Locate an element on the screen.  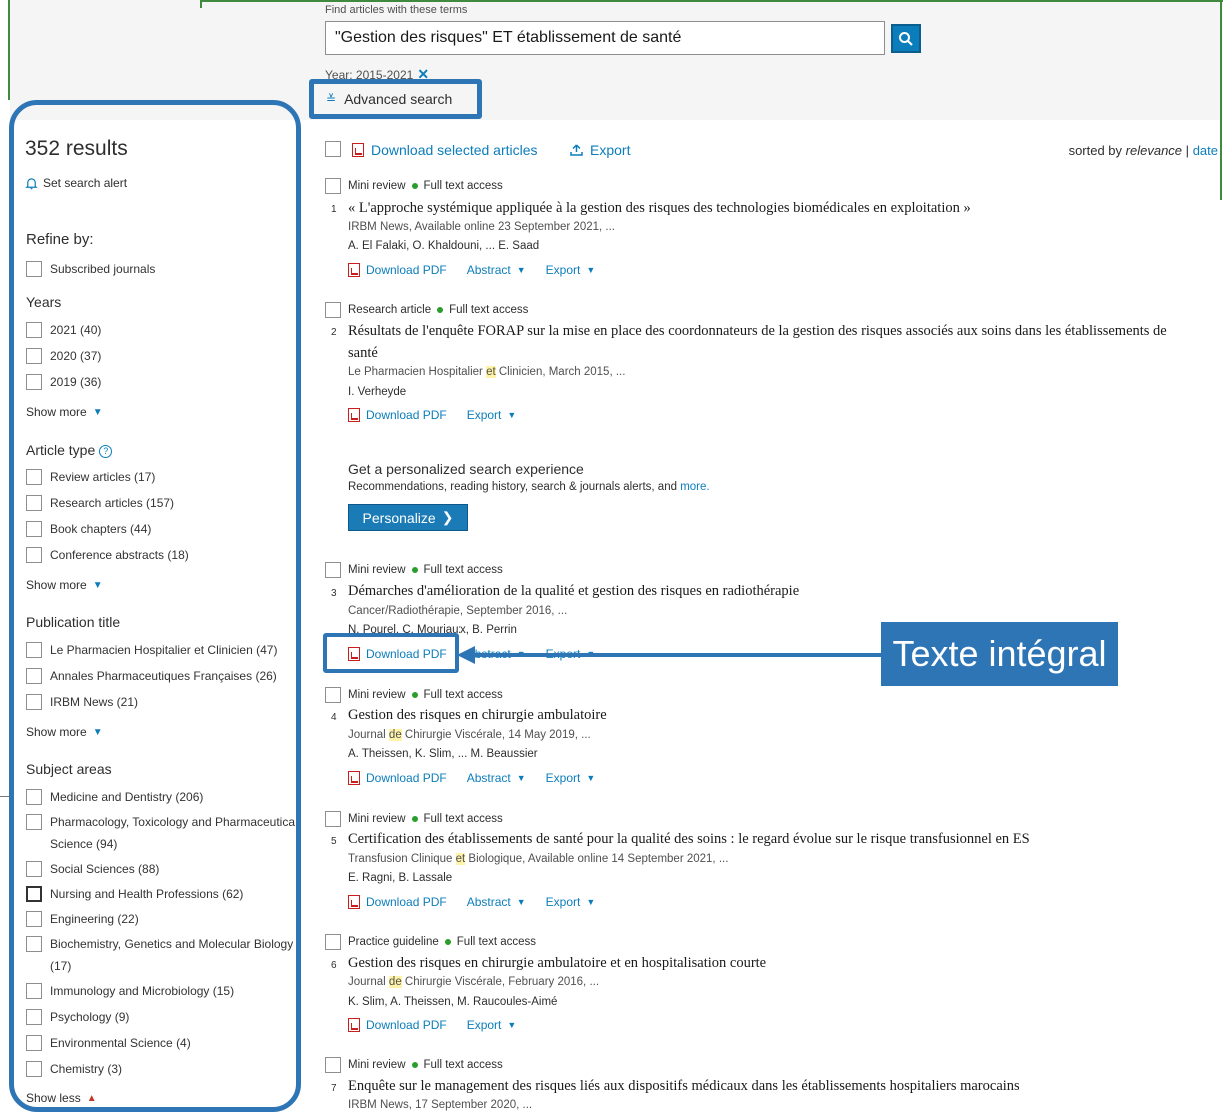
result-authors: I. Verheyde is located at coordinates (377, 392).